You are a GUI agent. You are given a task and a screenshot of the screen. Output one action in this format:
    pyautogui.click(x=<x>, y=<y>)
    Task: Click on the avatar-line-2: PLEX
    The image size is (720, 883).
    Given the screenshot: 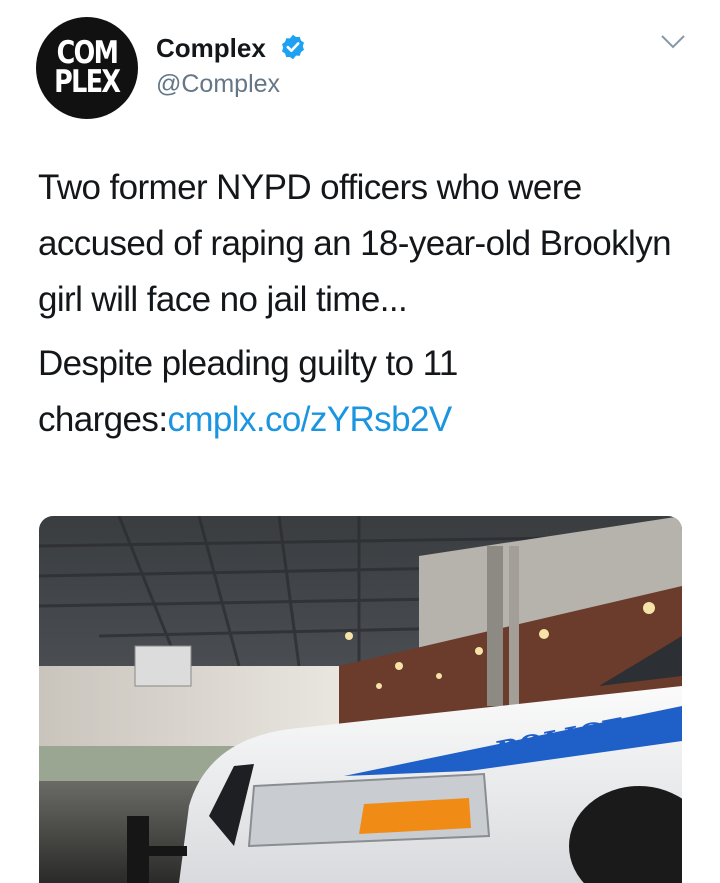 What is the action you would take?
    pyautogui.click(x=87, y=82)
    